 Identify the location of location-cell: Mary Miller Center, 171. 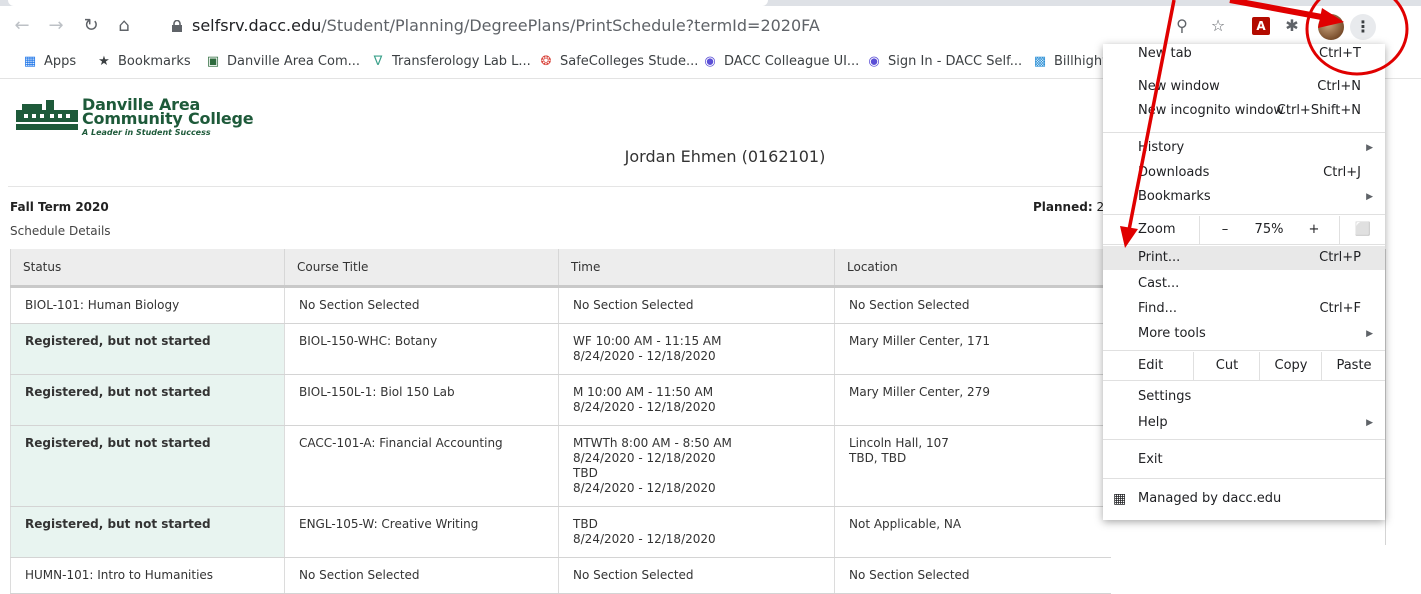
(972, 349).